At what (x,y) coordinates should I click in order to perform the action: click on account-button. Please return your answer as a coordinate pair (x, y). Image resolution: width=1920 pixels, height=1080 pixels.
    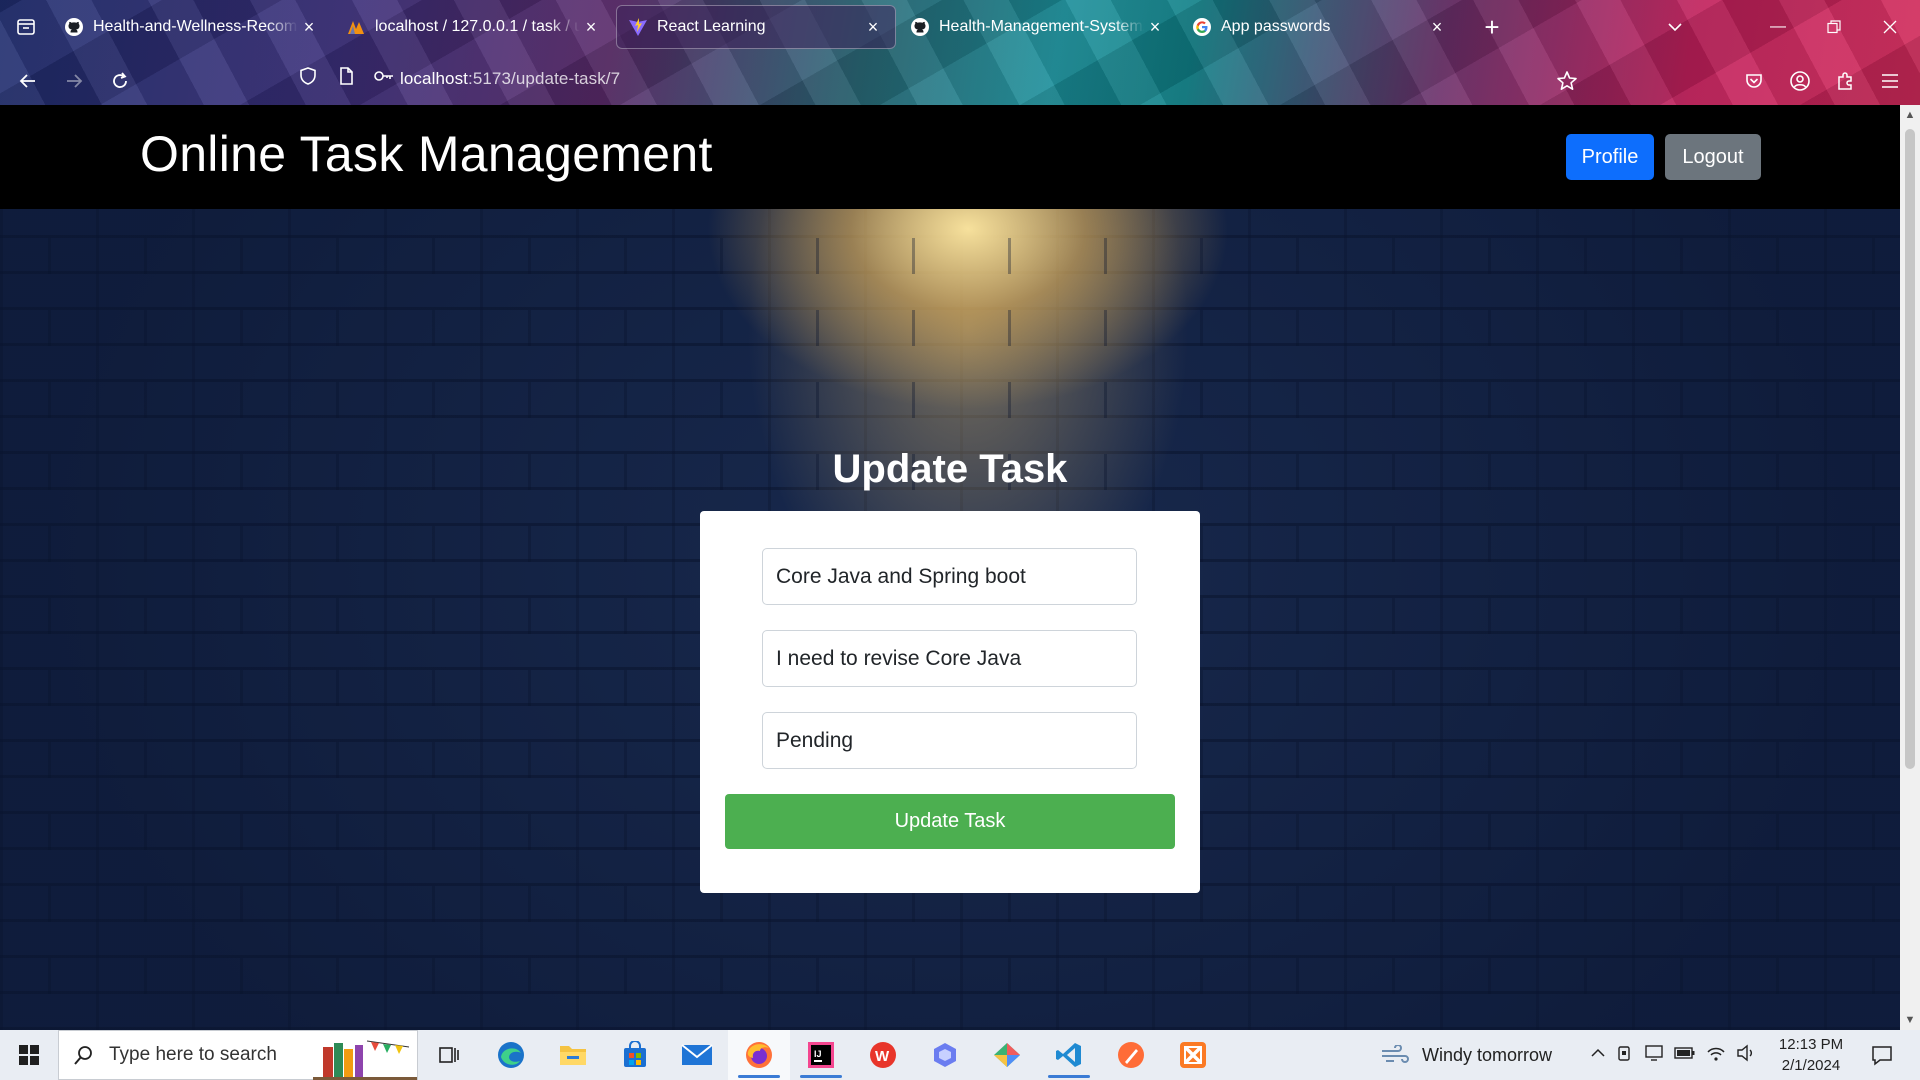
    Looking at the image, I should click on (1800, 81).